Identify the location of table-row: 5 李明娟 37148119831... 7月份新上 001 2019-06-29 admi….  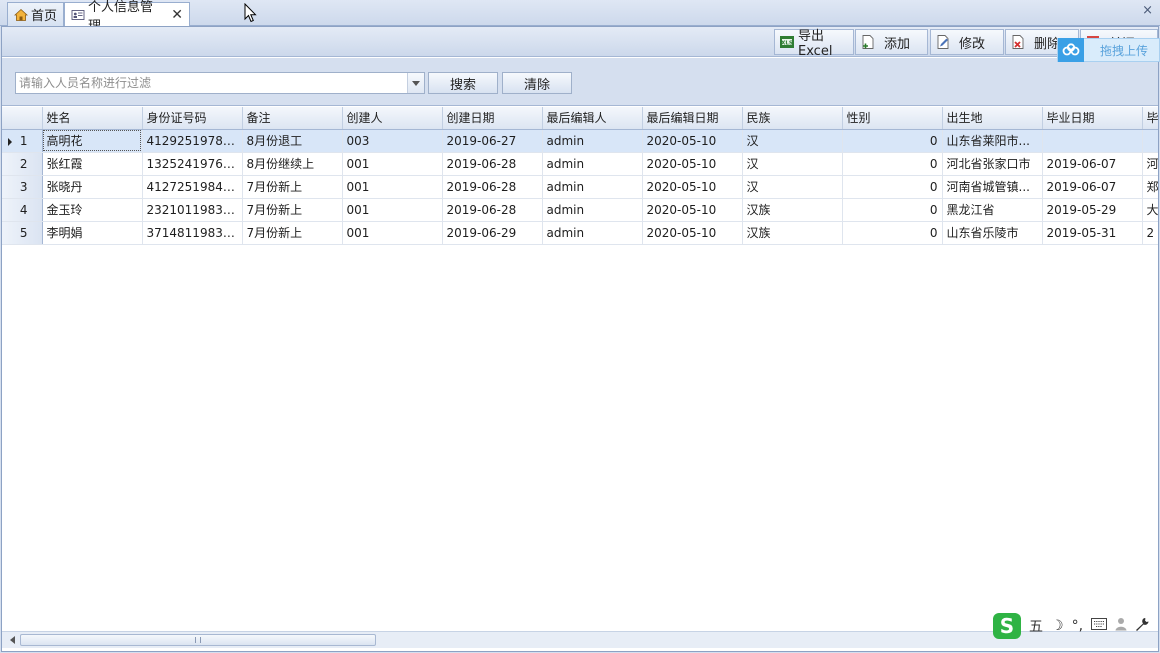
(580, 233).